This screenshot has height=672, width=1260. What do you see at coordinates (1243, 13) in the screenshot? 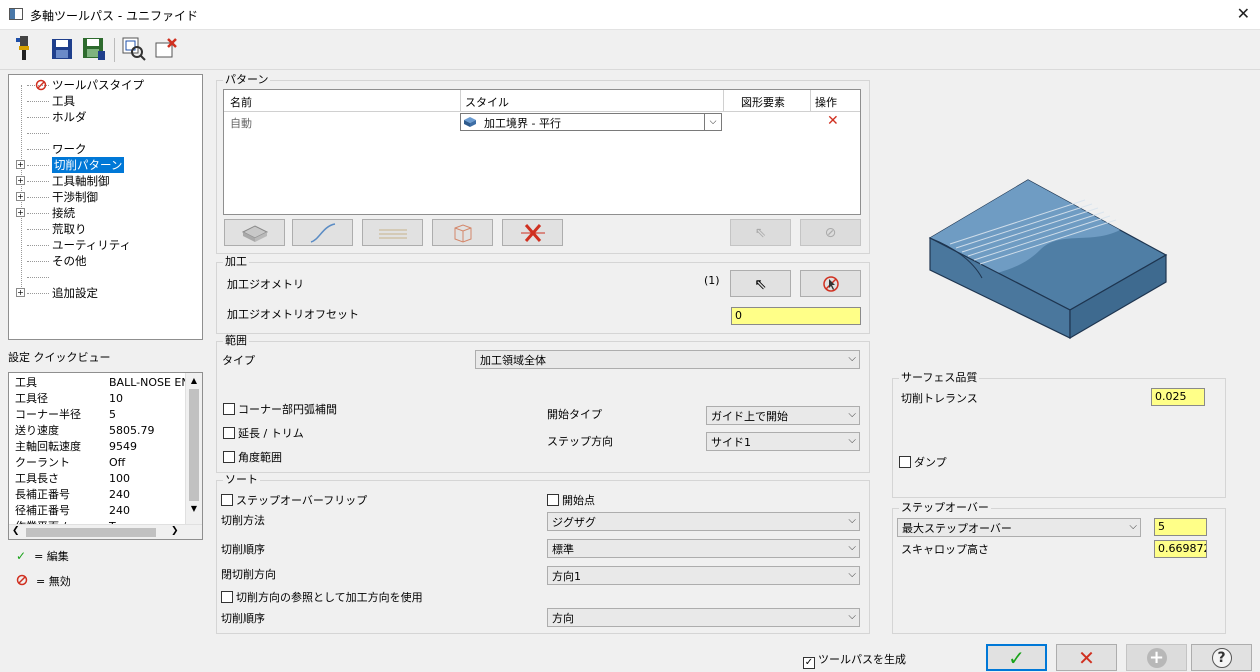
I see `close-window-button: ✕` at bounding box center [1243, 13].